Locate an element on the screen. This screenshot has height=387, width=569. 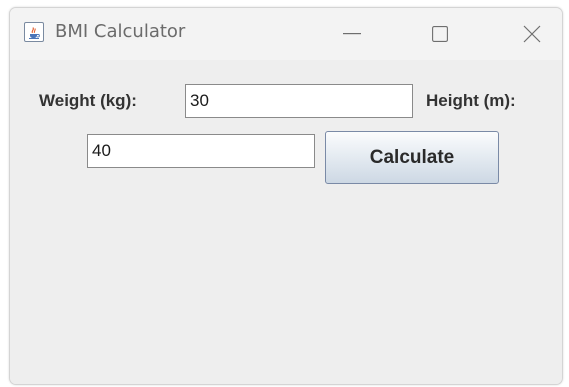
java-cup-icon is located at coordinates (34, 32).